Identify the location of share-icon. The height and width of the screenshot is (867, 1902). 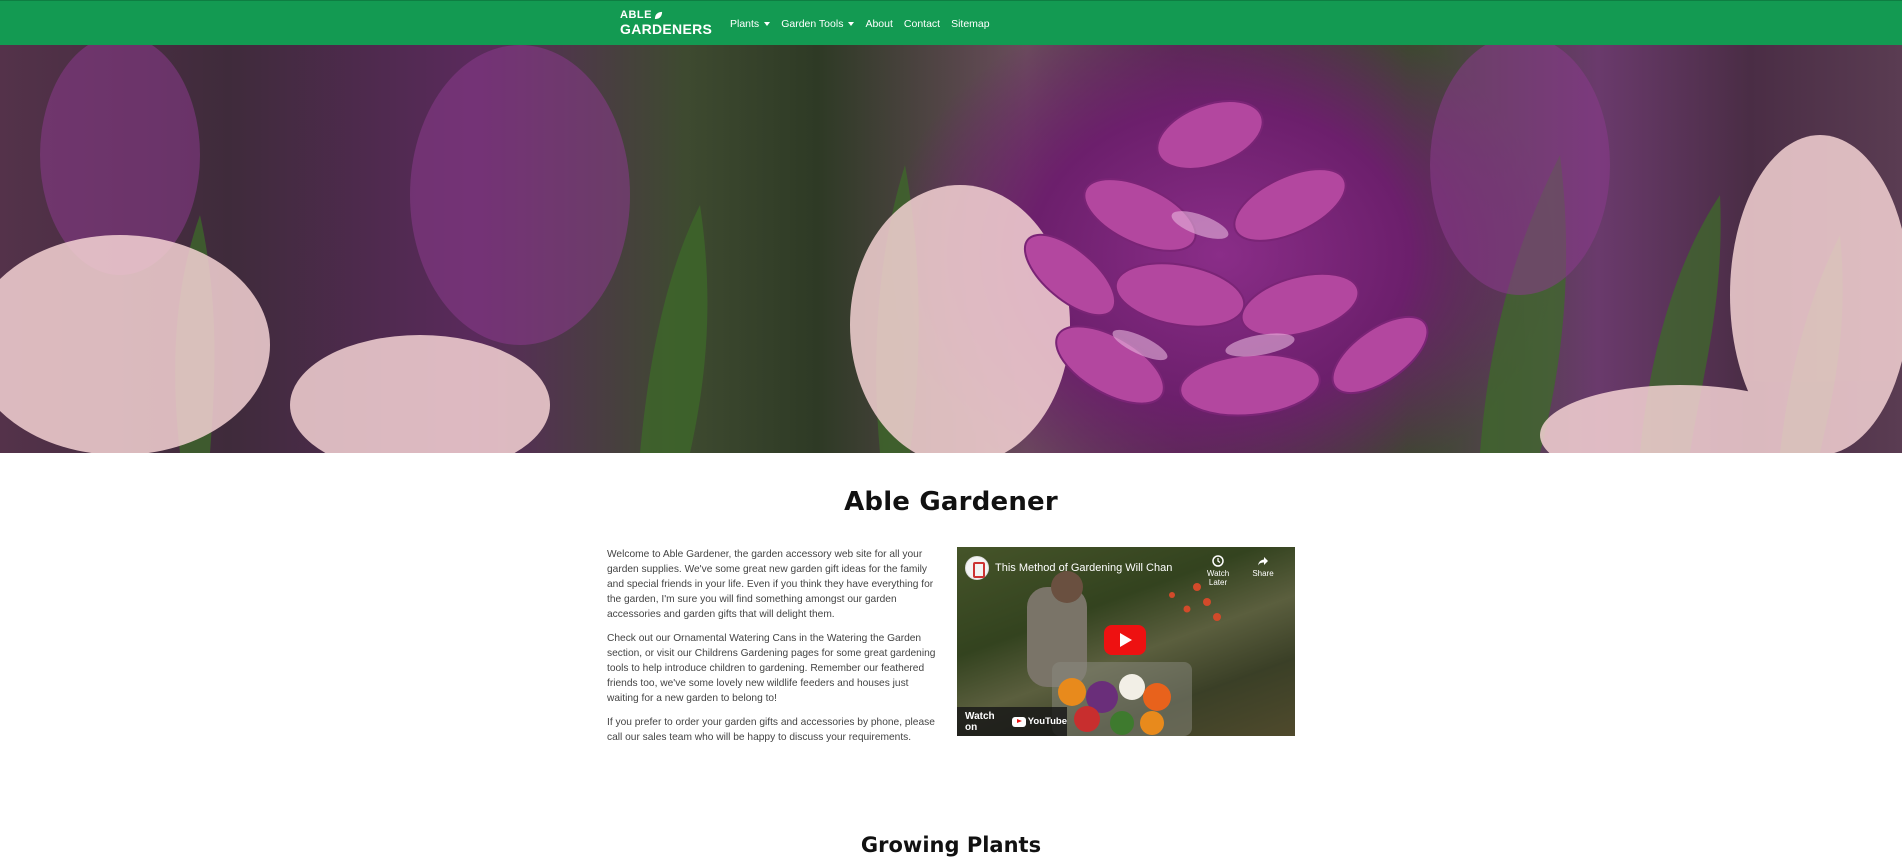
(1263, 561).